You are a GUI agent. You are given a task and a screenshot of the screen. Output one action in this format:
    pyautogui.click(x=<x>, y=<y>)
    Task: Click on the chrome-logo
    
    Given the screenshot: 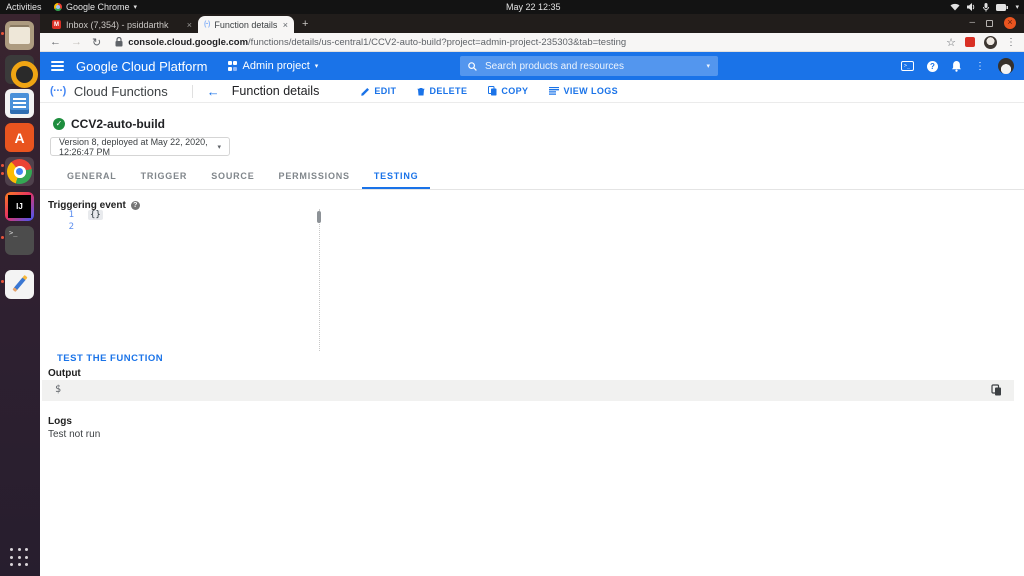 What is the action you would take?
    pyautogui.click(x=19, y=171)
    